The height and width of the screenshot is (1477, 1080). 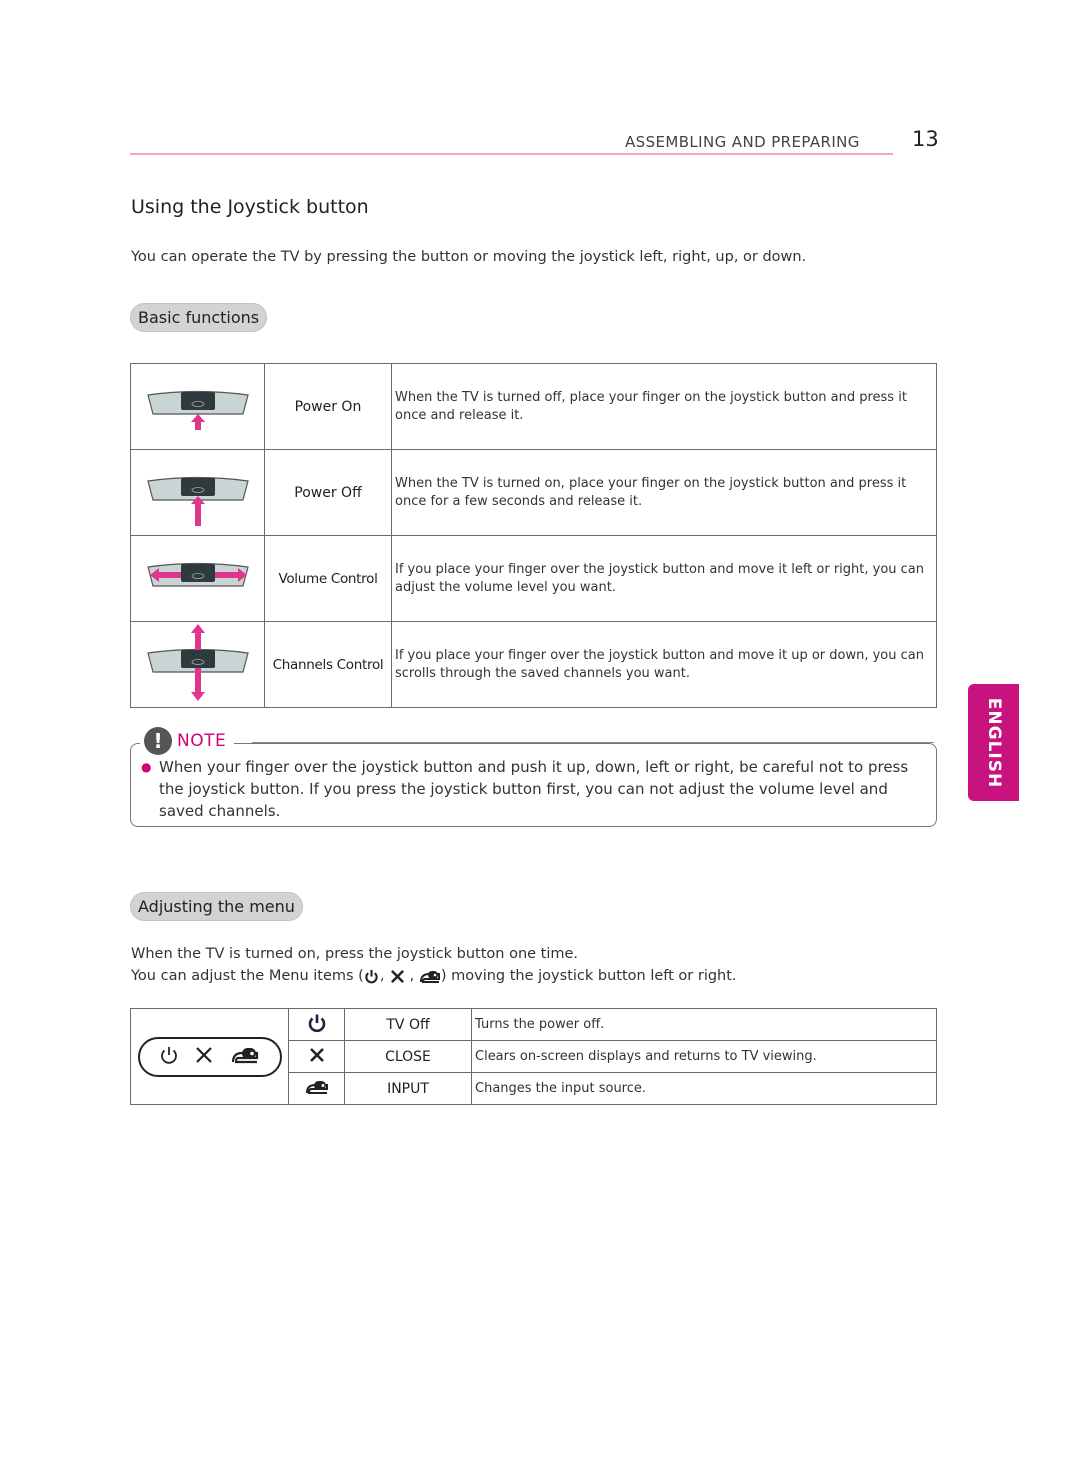 I want to click on adjusting-menu-heading: Adjusting the menu, so click(x=216, y=906).